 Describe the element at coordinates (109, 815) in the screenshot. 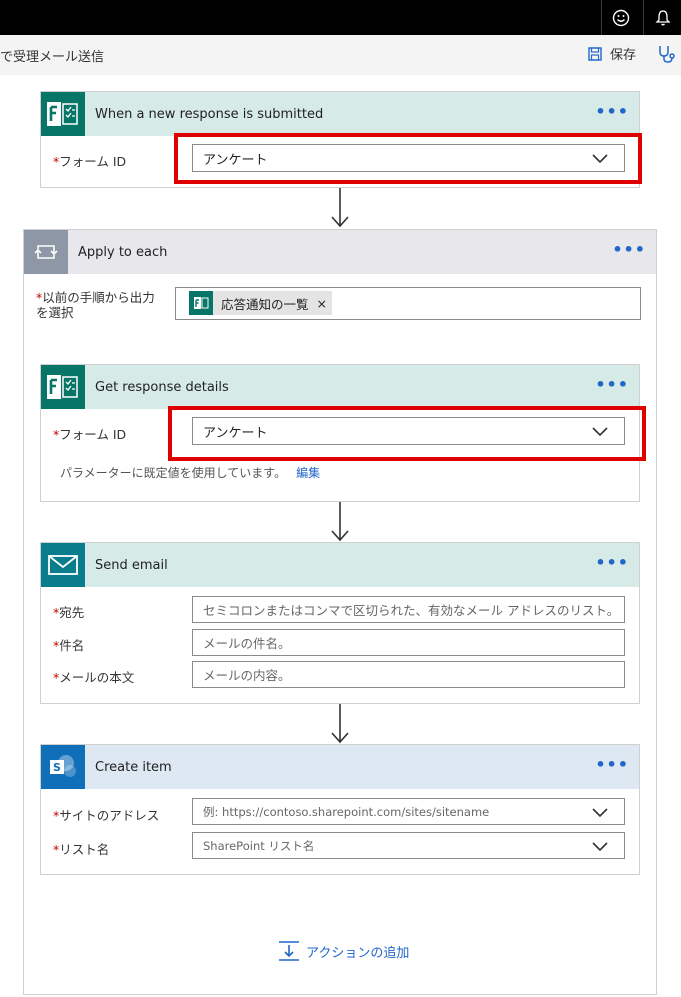

I see `site-address-label-text: サイトのアドレス` at that location.